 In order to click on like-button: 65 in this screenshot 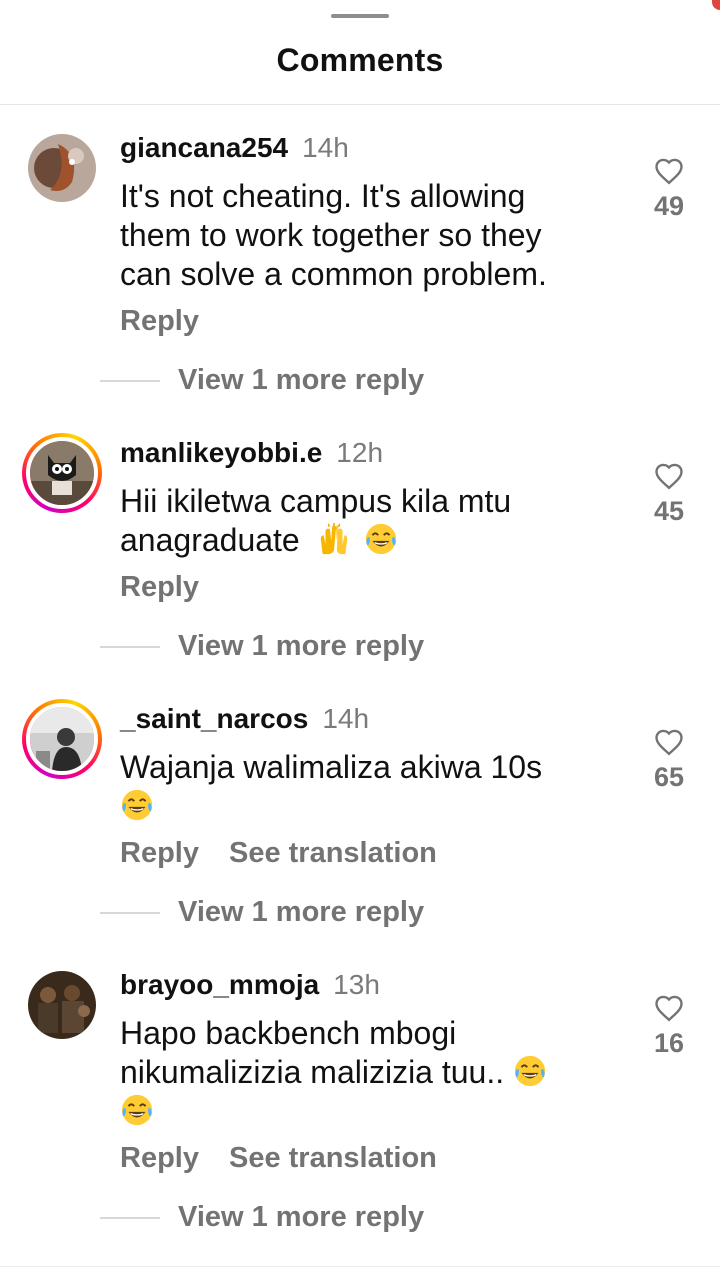, I will do `click(669, 760)`.